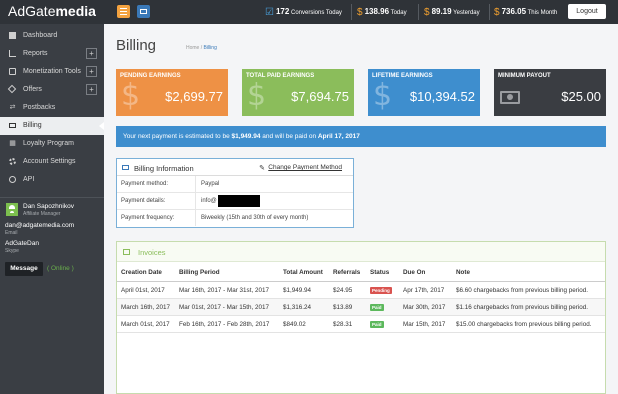  Describe the element at coordinates (463, 272) in the screenshot. I see `column-header: Note` at that location.